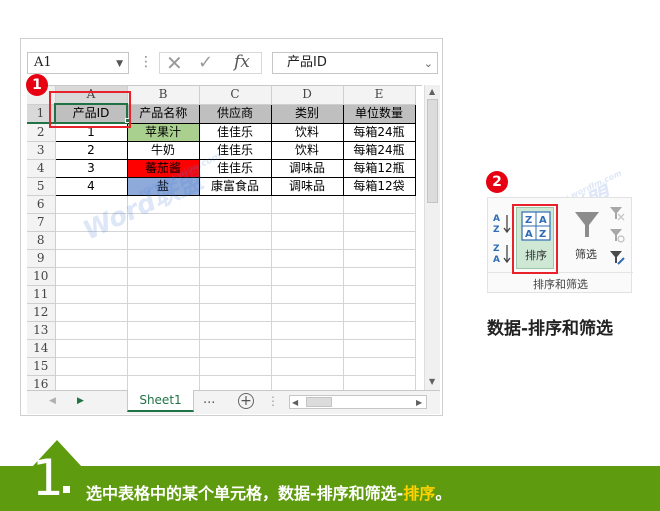 This screenshot has width=660, height=511. What do you see at coordinates (379, 186) in the screenshot?
I see `table-cell: 每箱12袋` at bounding box center [379, 186].